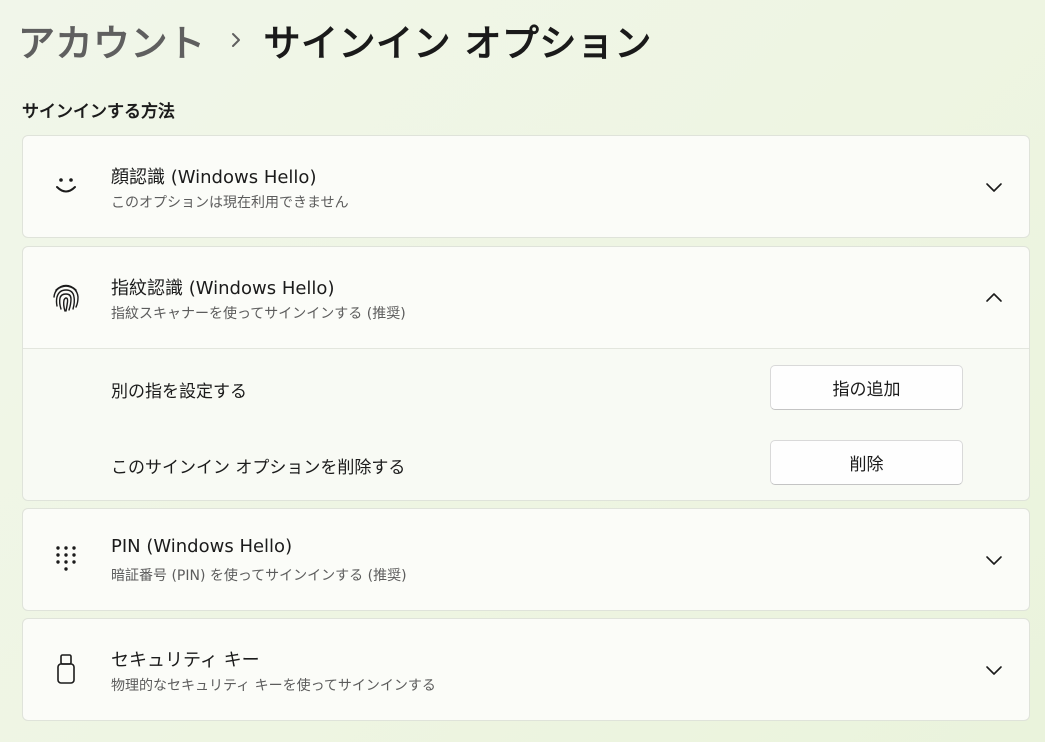  I want to click on fingerprint-icon, so click(66, 297).